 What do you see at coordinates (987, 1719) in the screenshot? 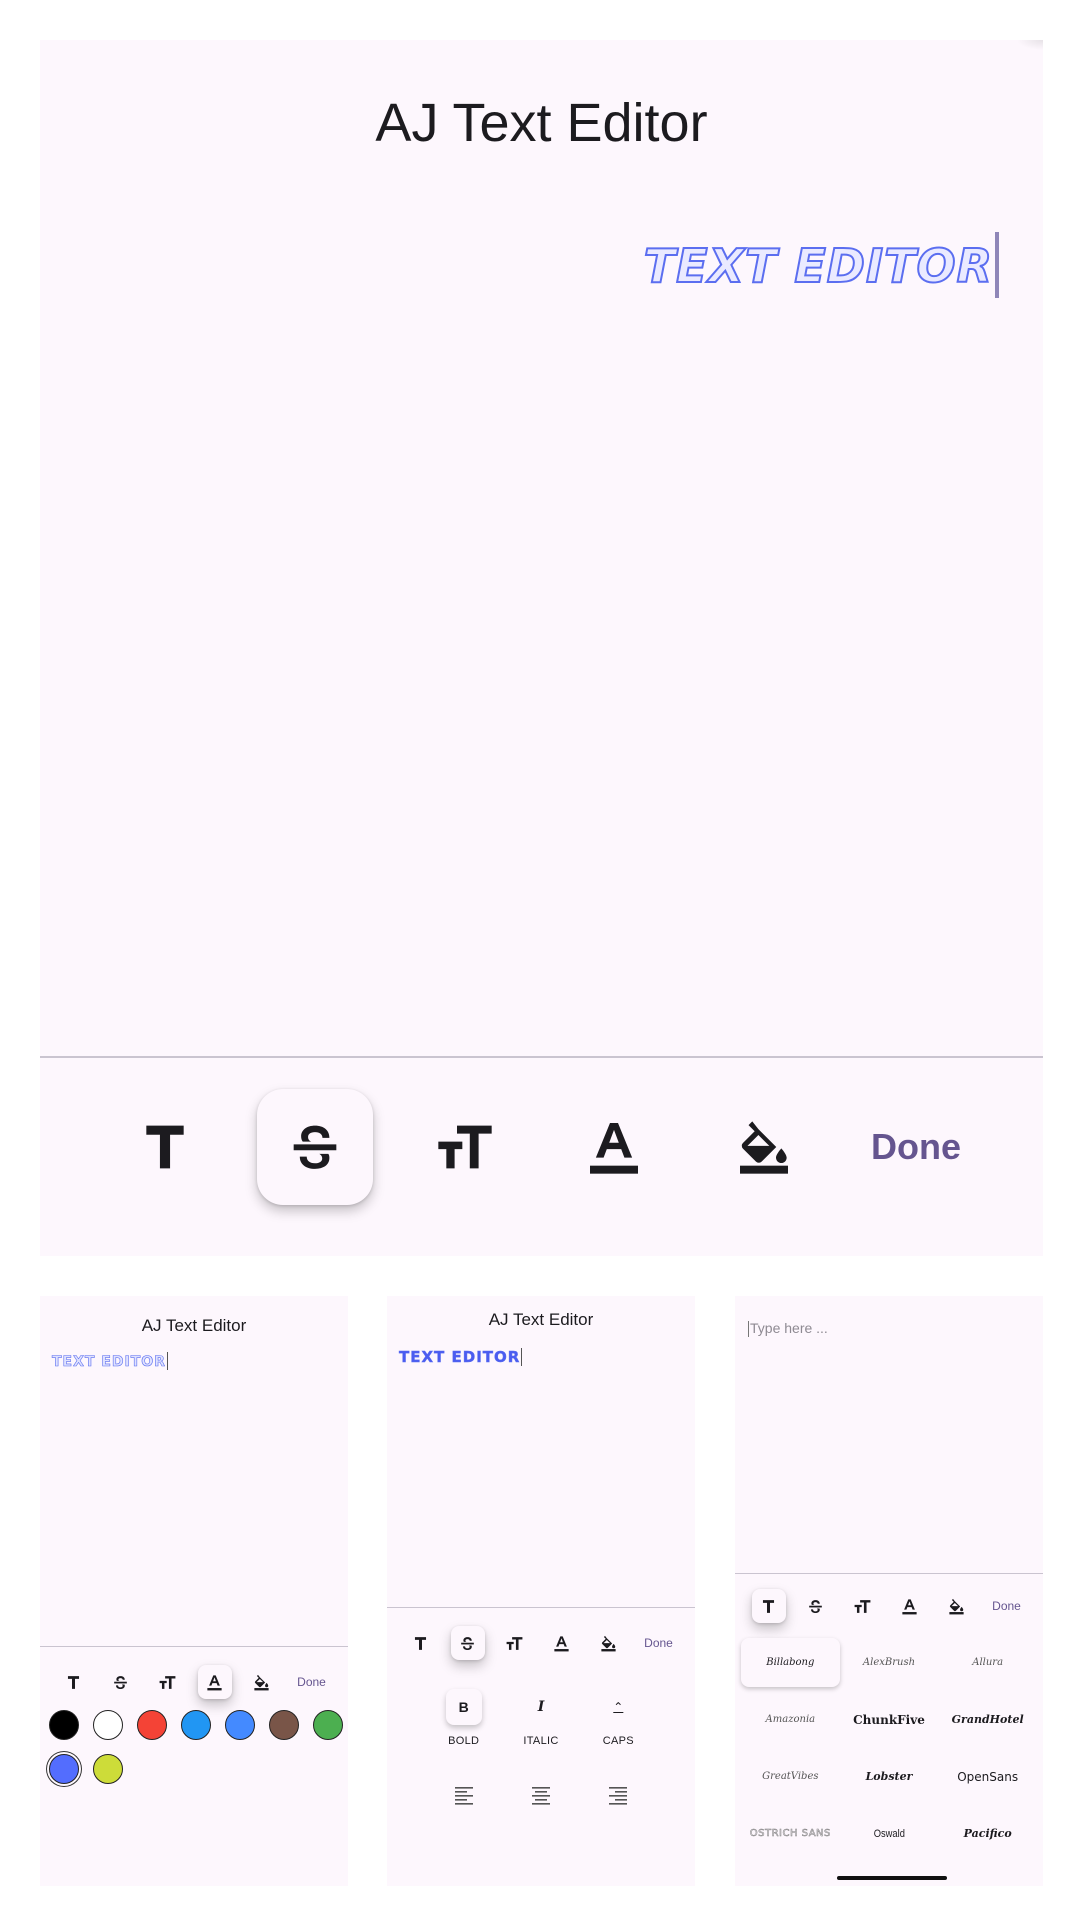
I see `font-option: GrandHotel` at bounding box center [987, 1719].